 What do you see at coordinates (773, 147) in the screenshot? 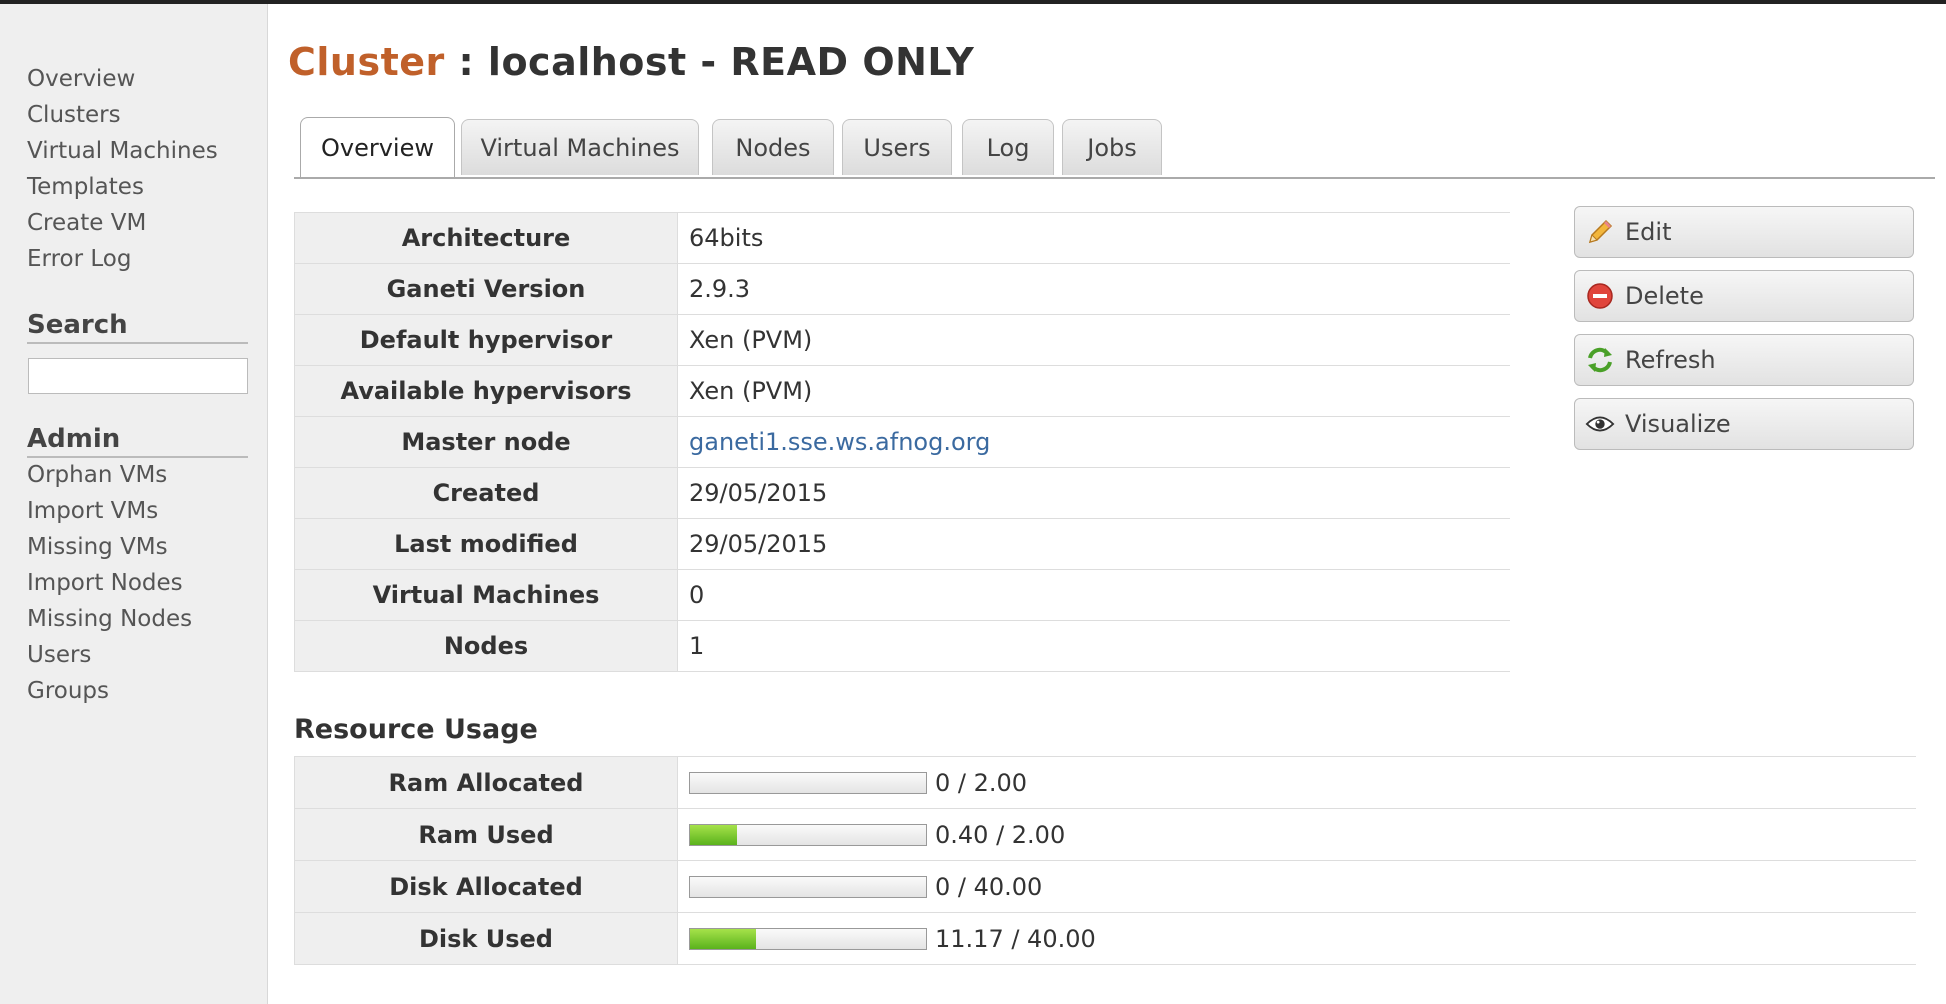
I see `tab-nodes: Nodes` at bounding box center [773, 147].